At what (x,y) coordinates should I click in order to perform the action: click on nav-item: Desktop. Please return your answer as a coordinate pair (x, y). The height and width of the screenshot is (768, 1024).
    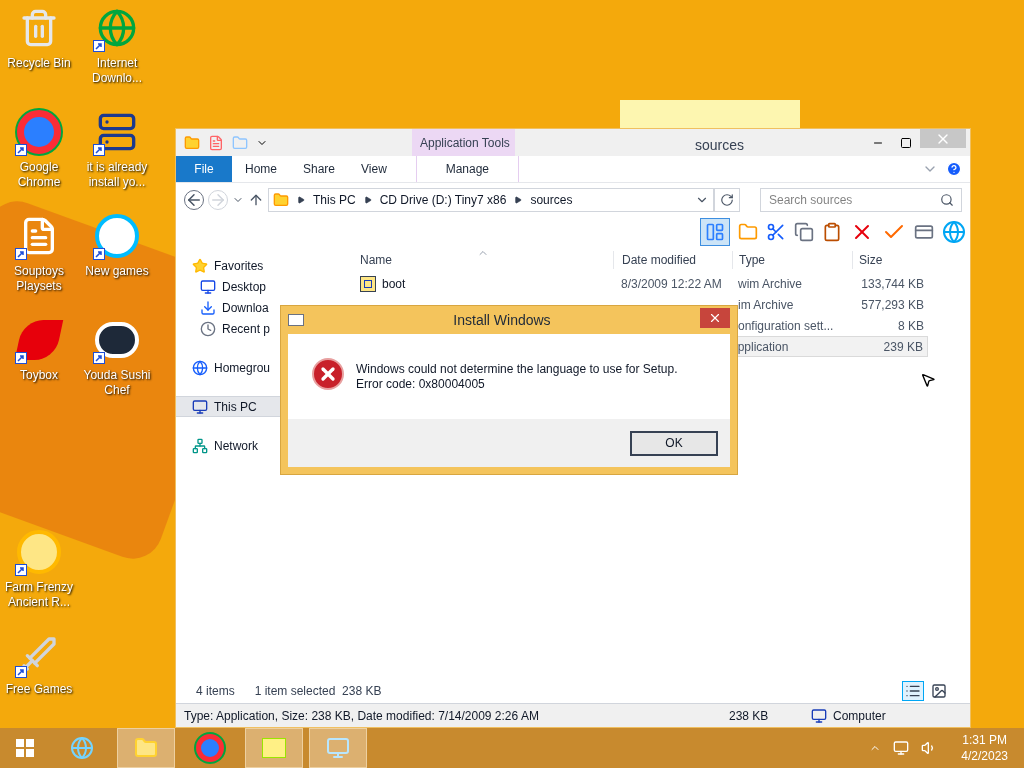
    Looking at the image, I should click on (256, 286).